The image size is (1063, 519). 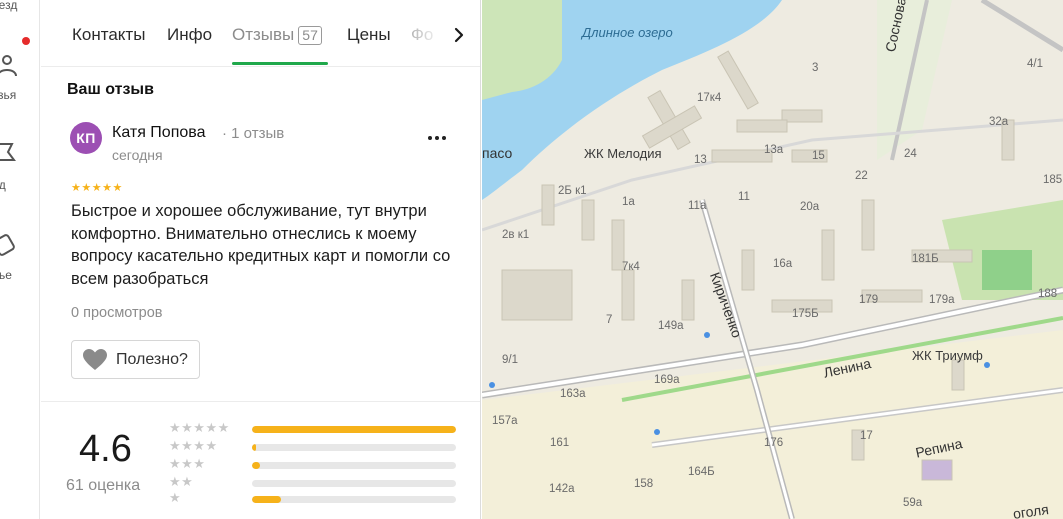 I want to click on useful-button: Полезно?, so click(x=135, y=359).